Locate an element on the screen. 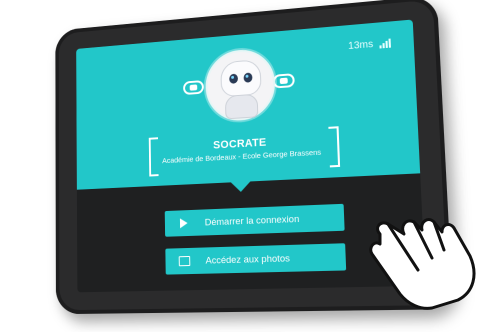 This screenshot has width=482, height=332. signal-icon is located at coordinates (385, 43).